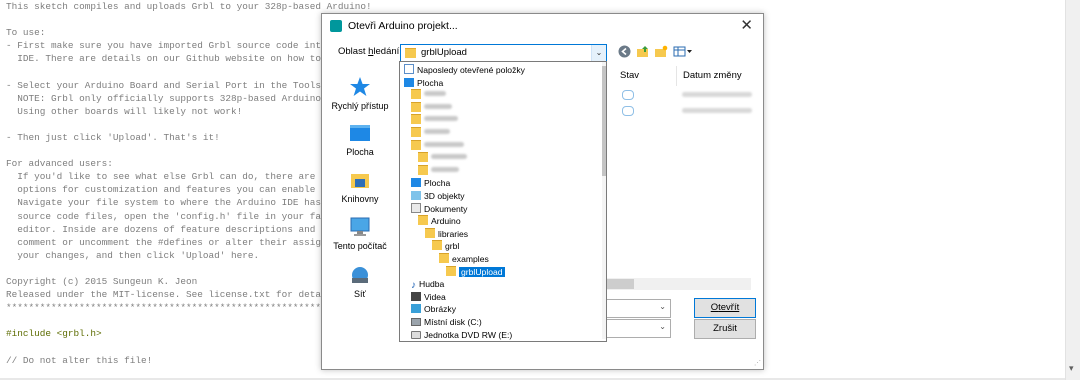  I want to click on place-desktop: Plocha, so click(360, 139).